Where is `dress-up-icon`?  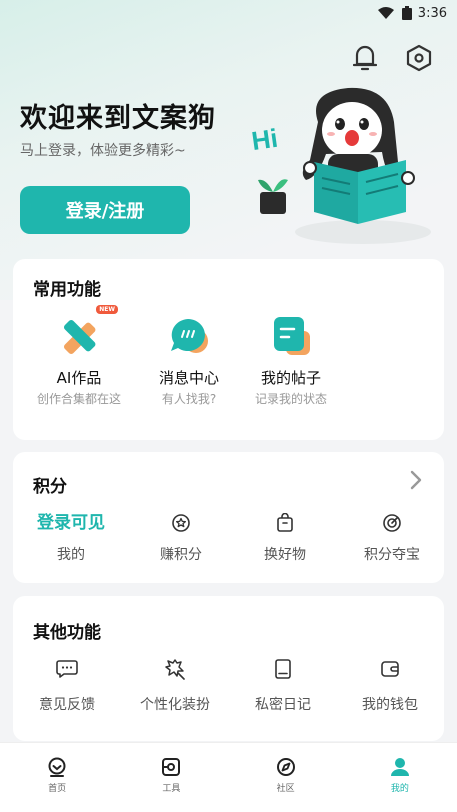 dress-up-icon is located at coordinates (175, 669).